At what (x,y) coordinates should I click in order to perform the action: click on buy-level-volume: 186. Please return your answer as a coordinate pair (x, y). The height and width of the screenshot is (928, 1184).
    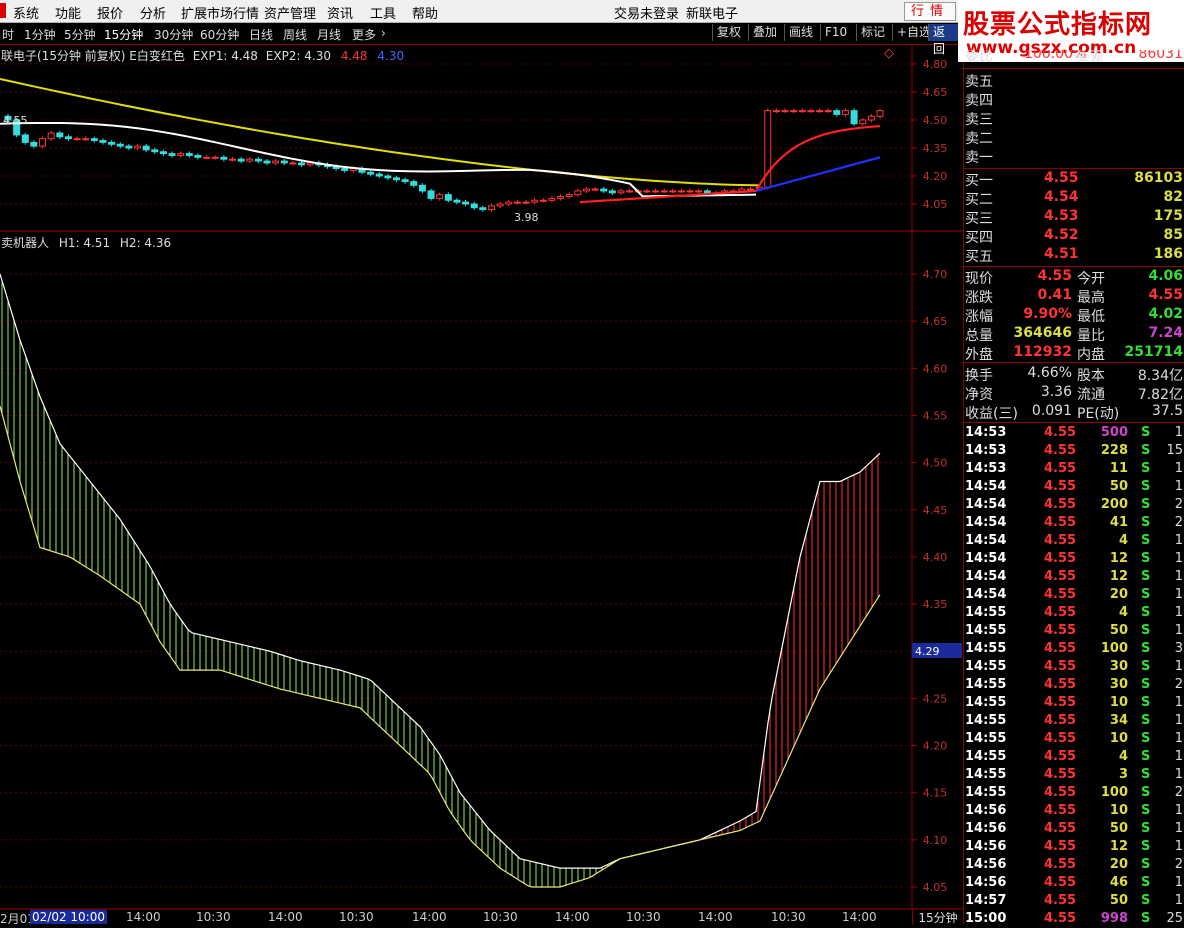
    Looking at the image, I should click on (1168, 254).